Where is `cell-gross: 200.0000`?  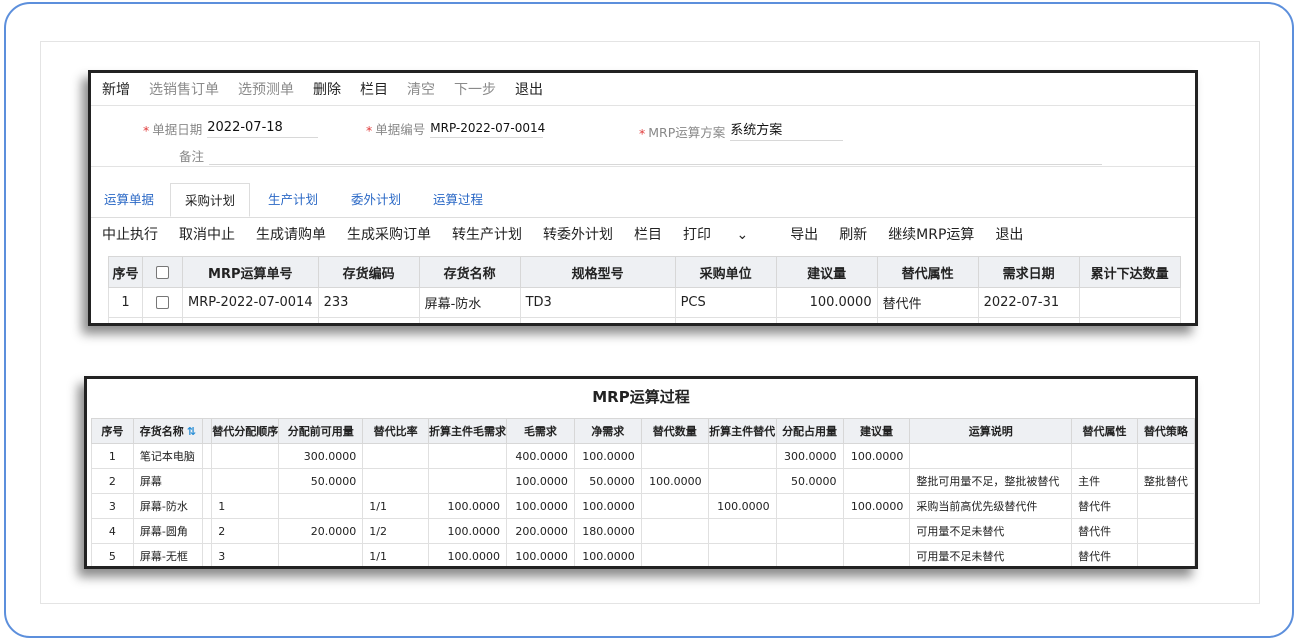
cell-gross: 200.0000 is located at coordinates (540, 531).